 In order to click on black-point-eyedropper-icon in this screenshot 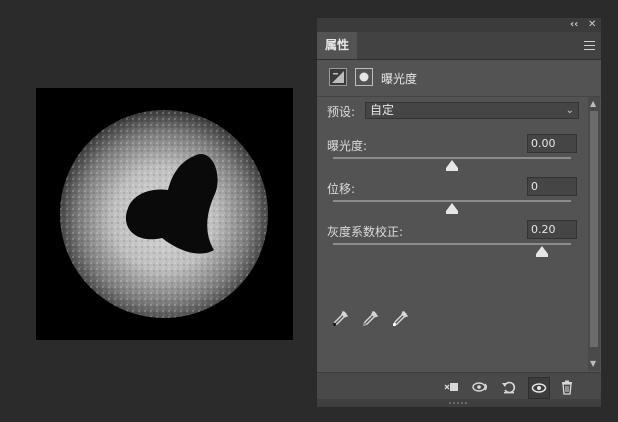, I will do `click(340, 319)`.